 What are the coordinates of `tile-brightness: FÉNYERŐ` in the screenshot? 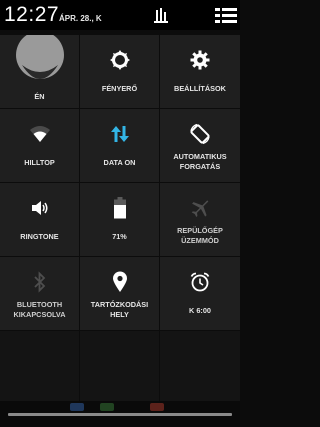 It's located at (119, 71).